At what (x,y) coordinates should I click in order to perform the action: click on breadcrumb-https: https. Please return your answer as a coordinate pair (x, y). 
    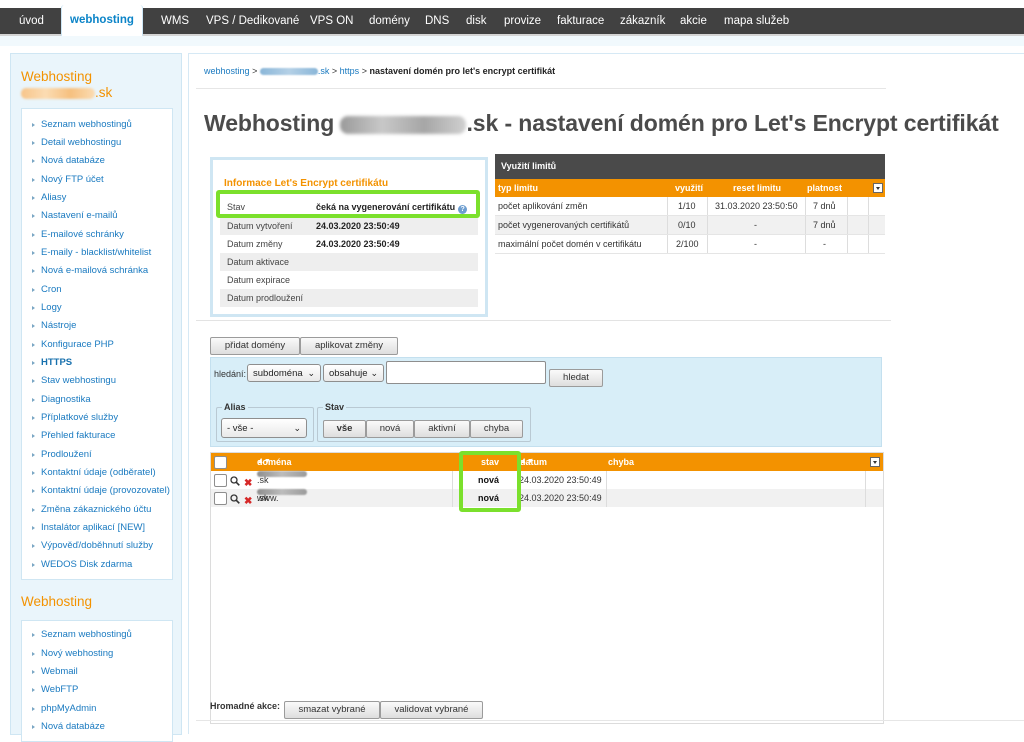
    Looking at the image, I should click on (350, 71).